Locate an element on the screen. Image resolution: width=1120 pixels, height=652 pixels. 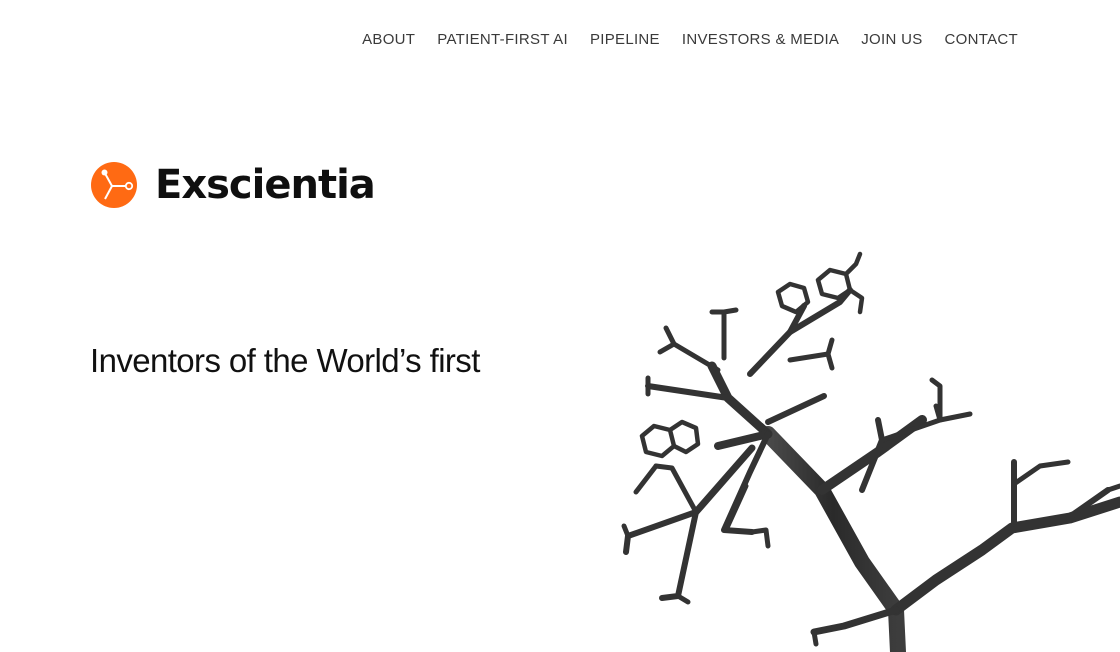
nav-item-about: ABOUT is located at coordinates (388, 40).